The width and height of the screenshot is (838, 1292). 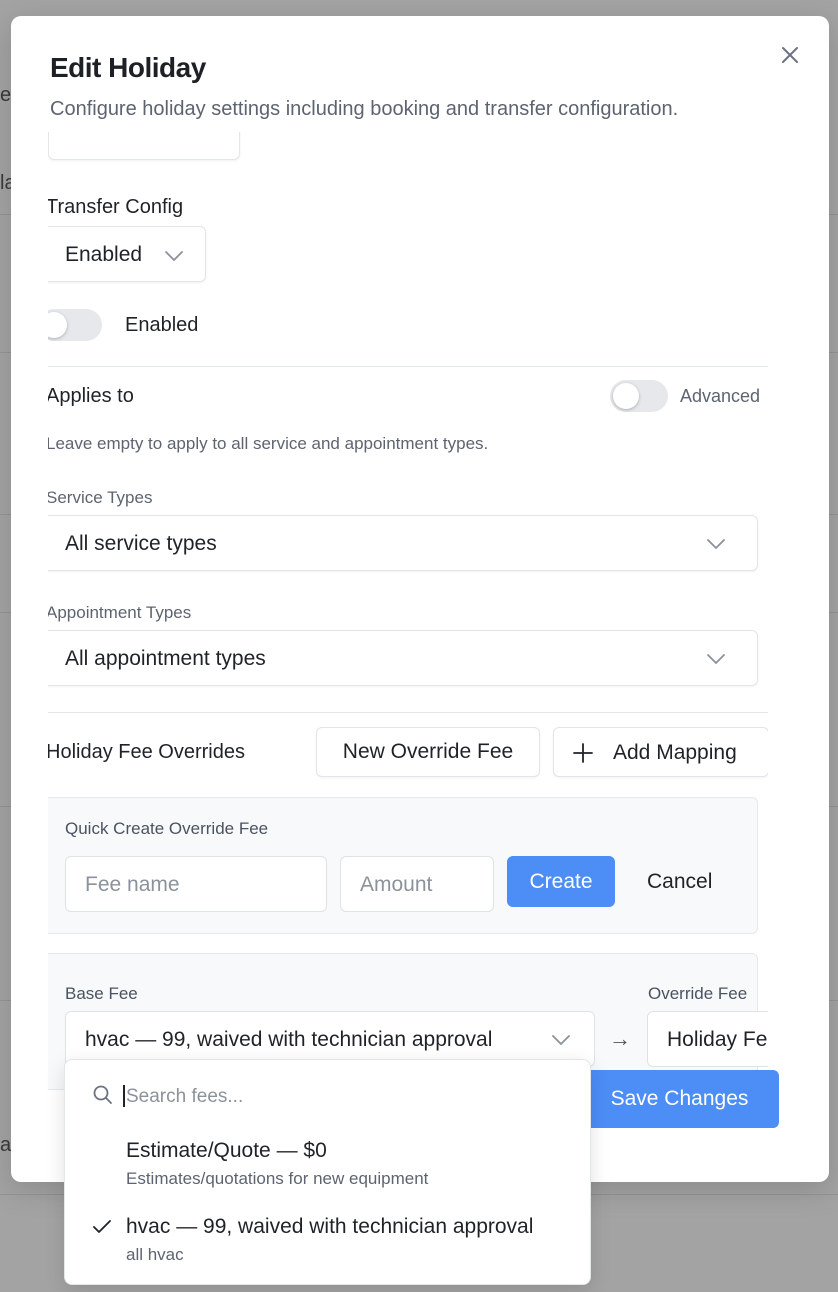 I want to click on amount-input: Amount, so click(x=417, y=884).